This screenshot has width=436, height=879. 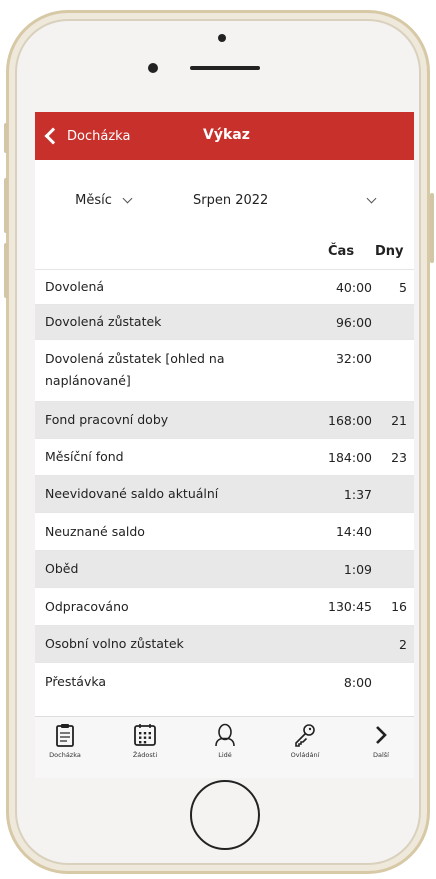 I want to click on row-cas: 1:37, so click(x=357, y=494).